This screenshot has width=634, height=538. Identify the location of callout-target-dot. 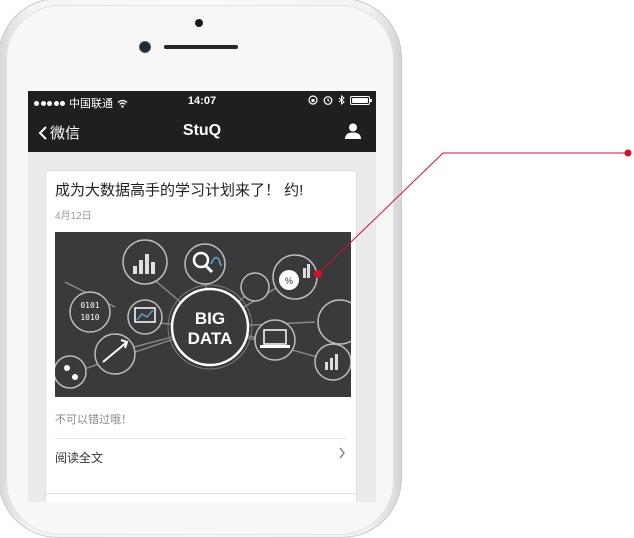
(318, 274).